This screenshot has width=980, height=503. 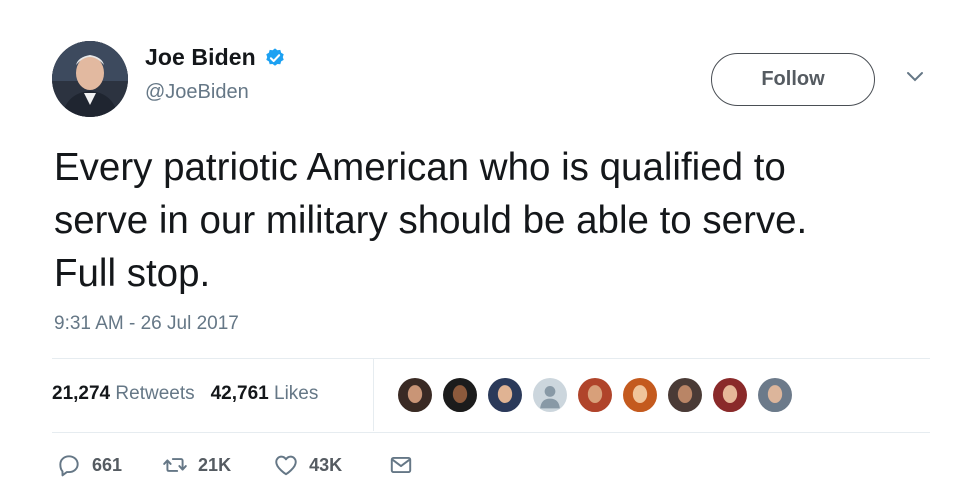 I want to click on tweet-stats: 21,274 Retweets 42,761 Likes, so click(x=185, y=394).